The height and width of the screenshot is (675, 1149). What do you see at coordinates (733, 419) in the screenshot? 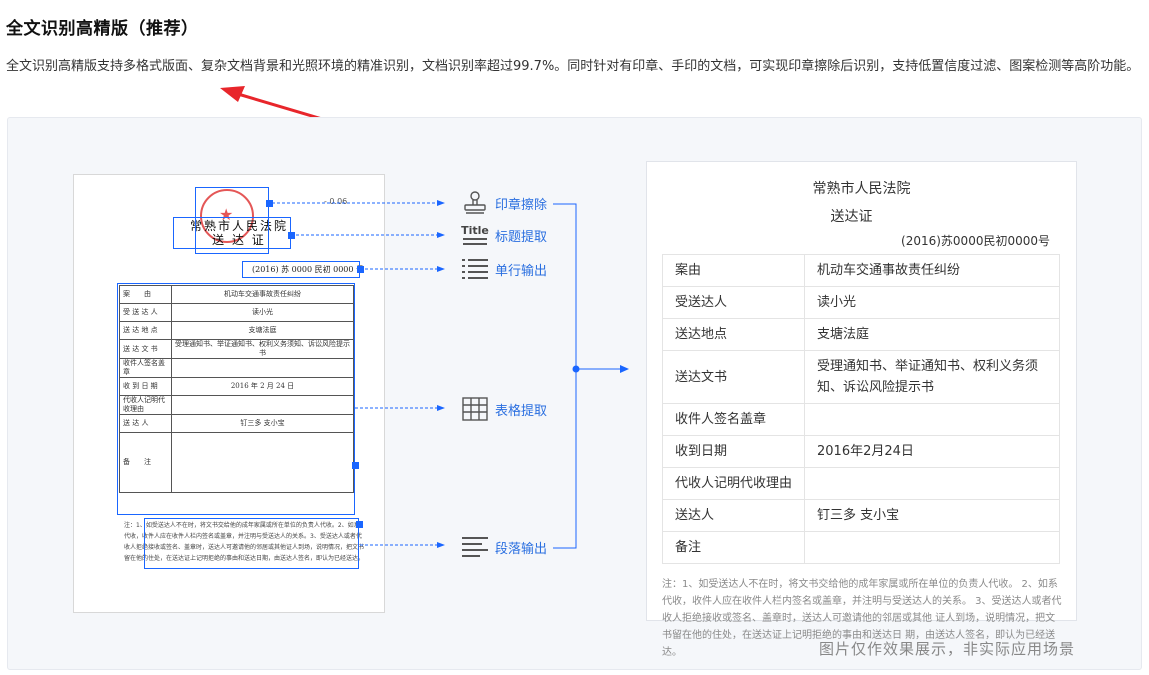
I see `row-key: 收件人签名盖章` at bounding box center [733, 419].